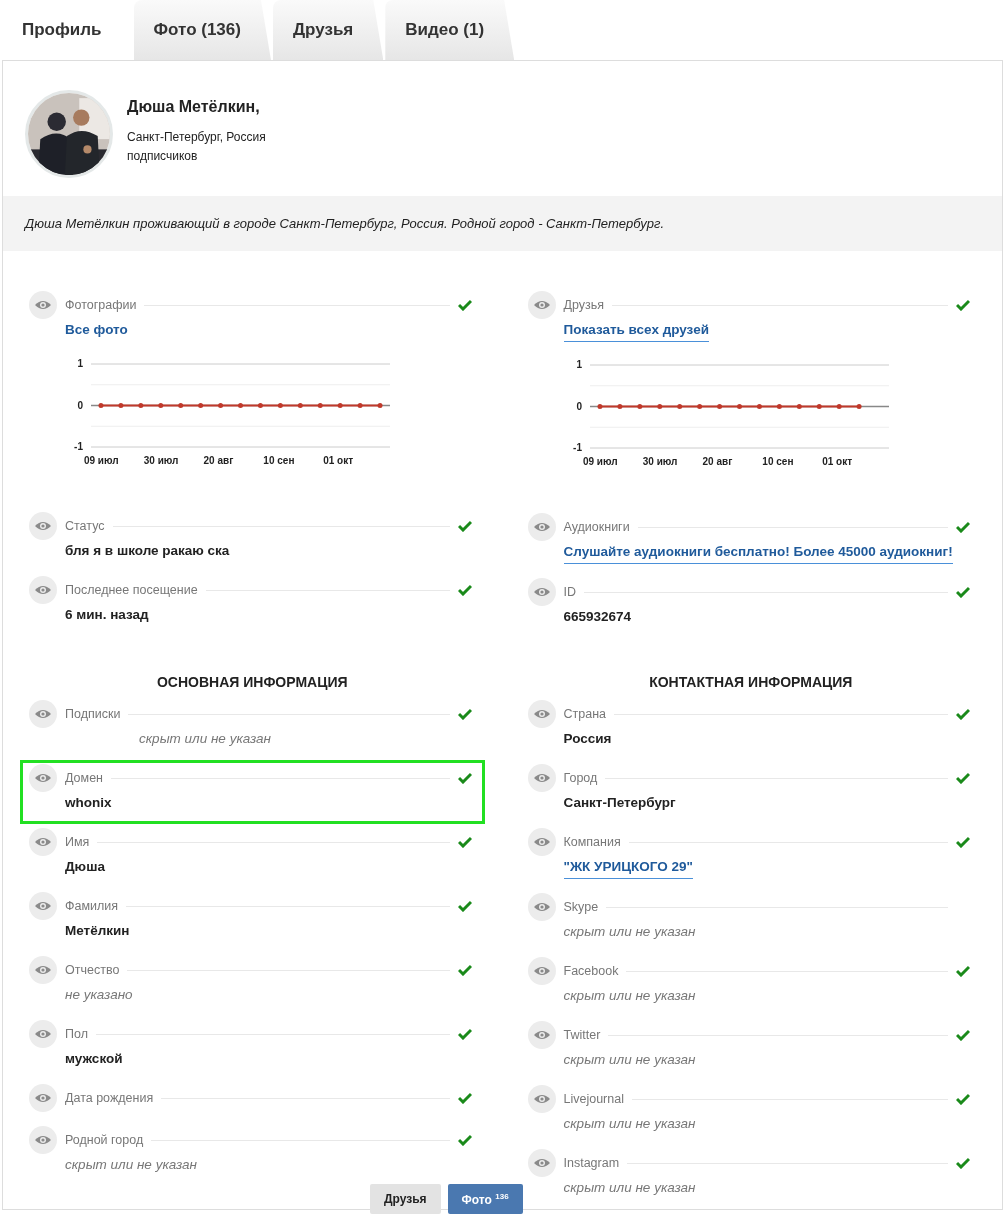 The width and height of the screenshot is (1005, 1214). What do you see at coordinates (592, 842) in the screenshot?
I see `field-label: Компания` at bounding box center [592, 842].